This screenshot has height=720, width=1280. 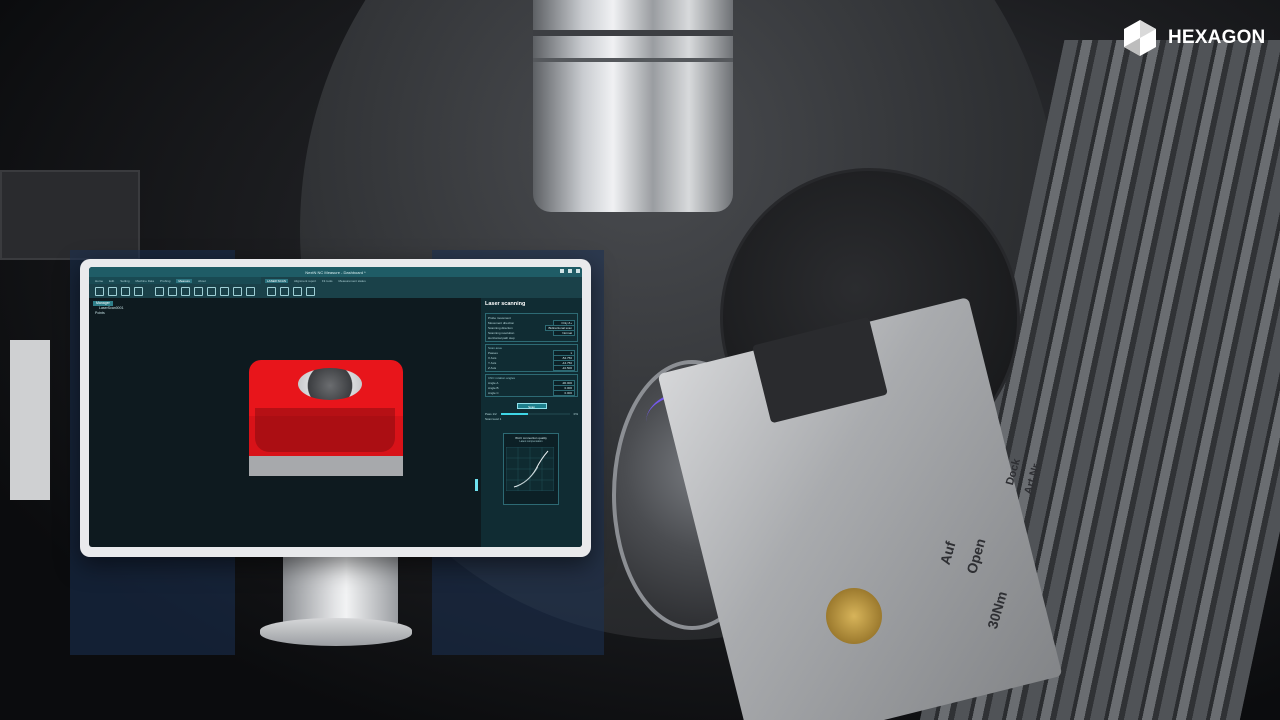 I want to click on laser-probe-icon, so click(x=284, y=291).